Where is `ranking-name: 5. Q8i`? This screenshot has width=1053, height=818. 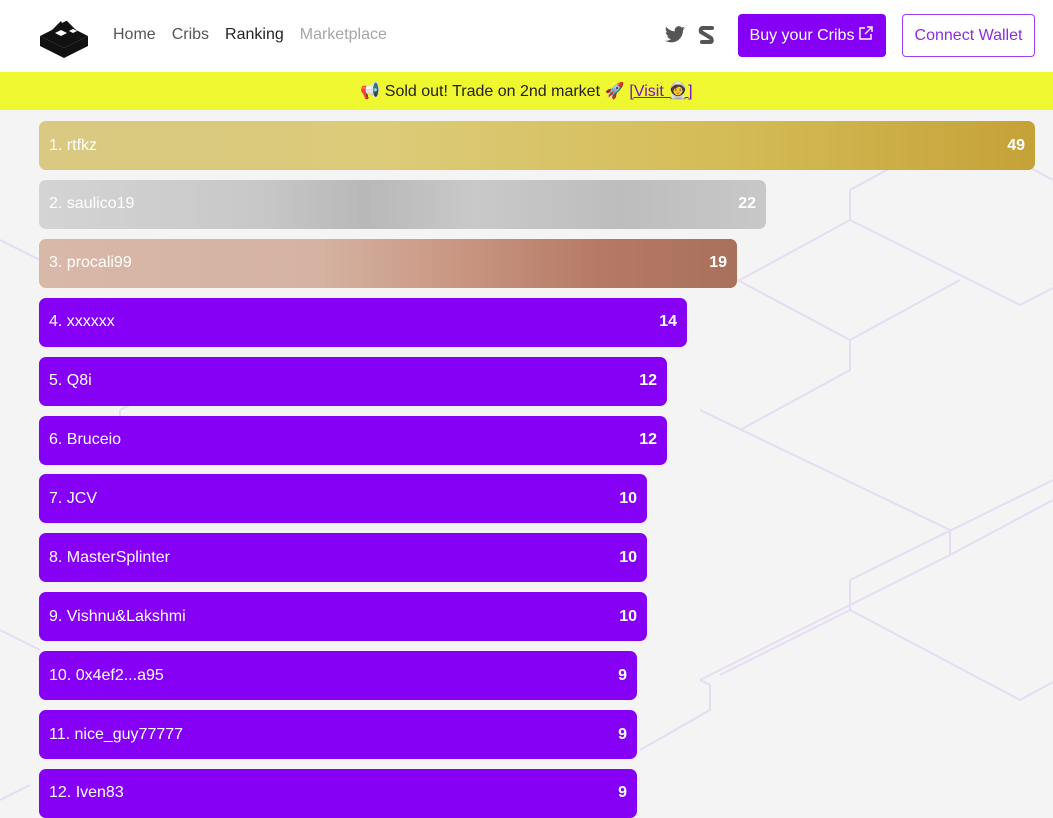
ranking-name: 5. Q8i is located at coordinates (70, 381).